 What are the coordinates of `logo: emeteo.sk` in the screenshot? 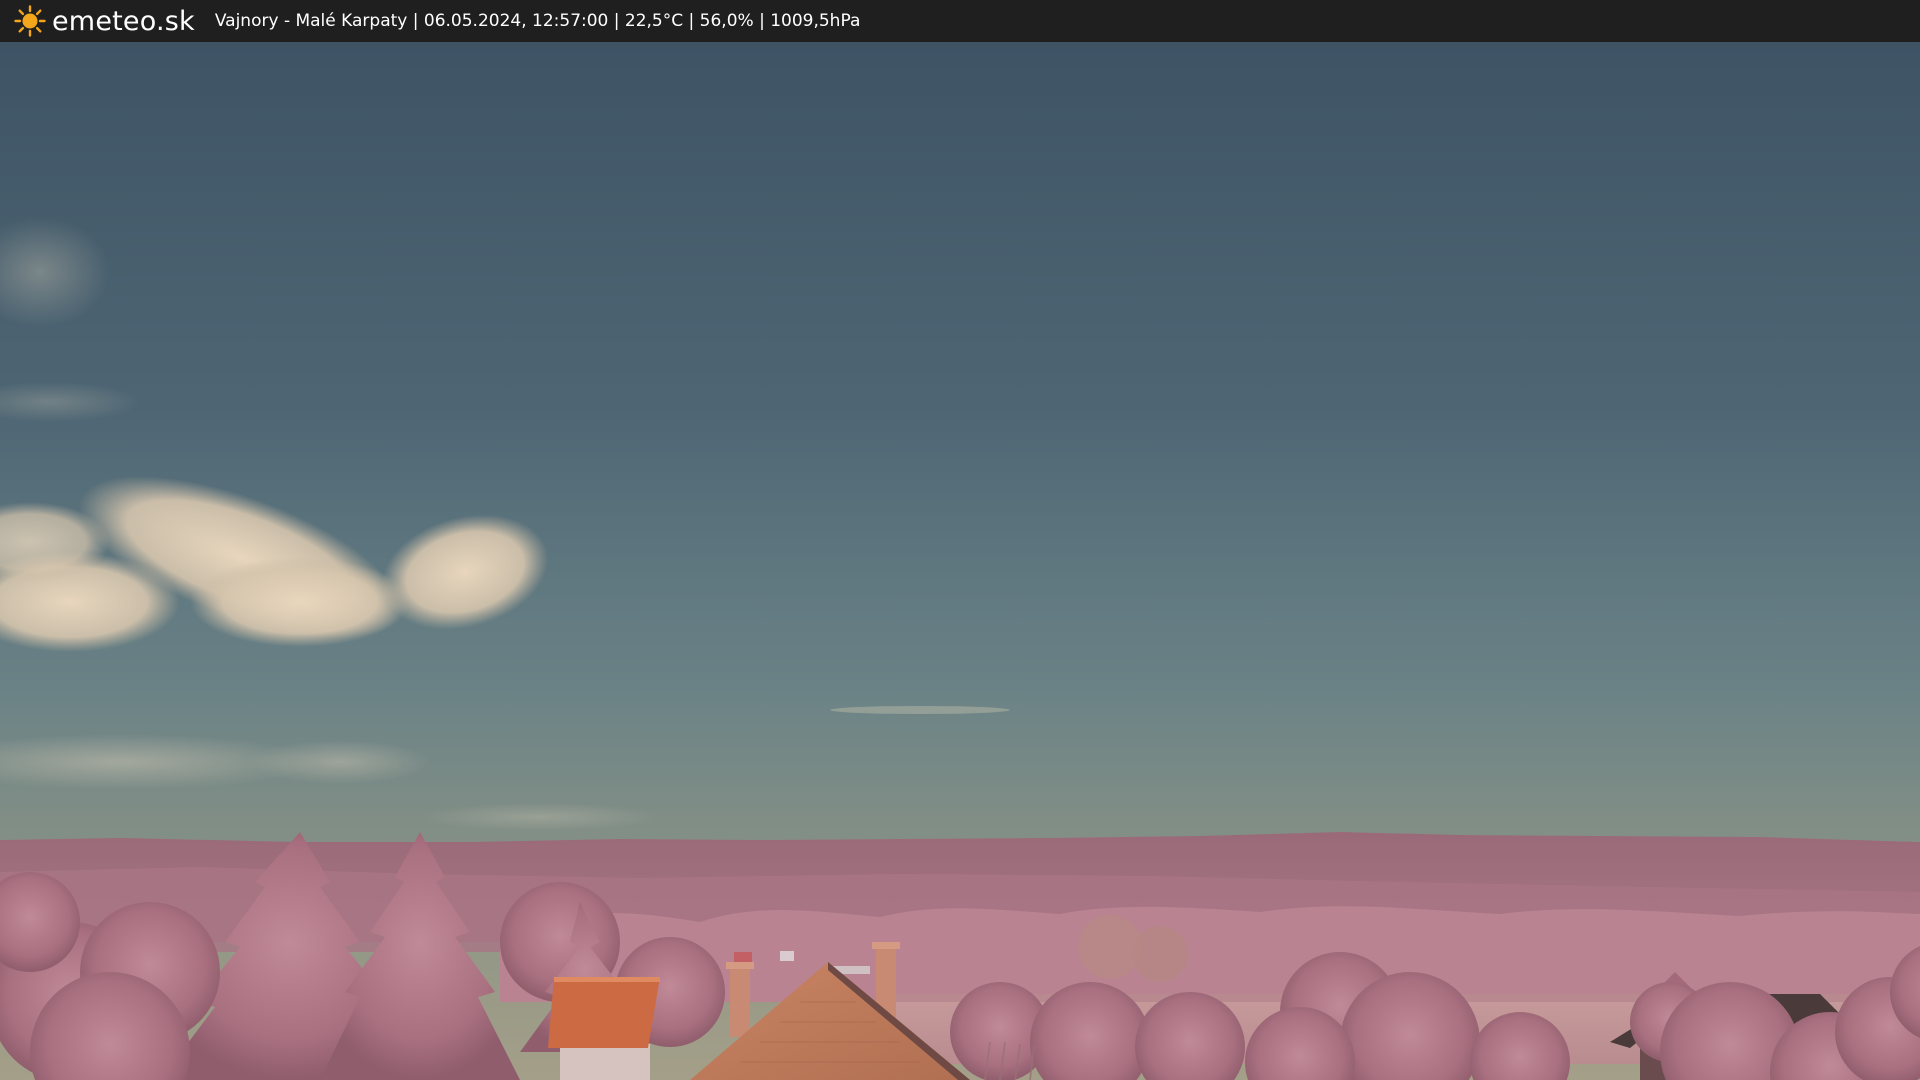 It's located at (104, 21).